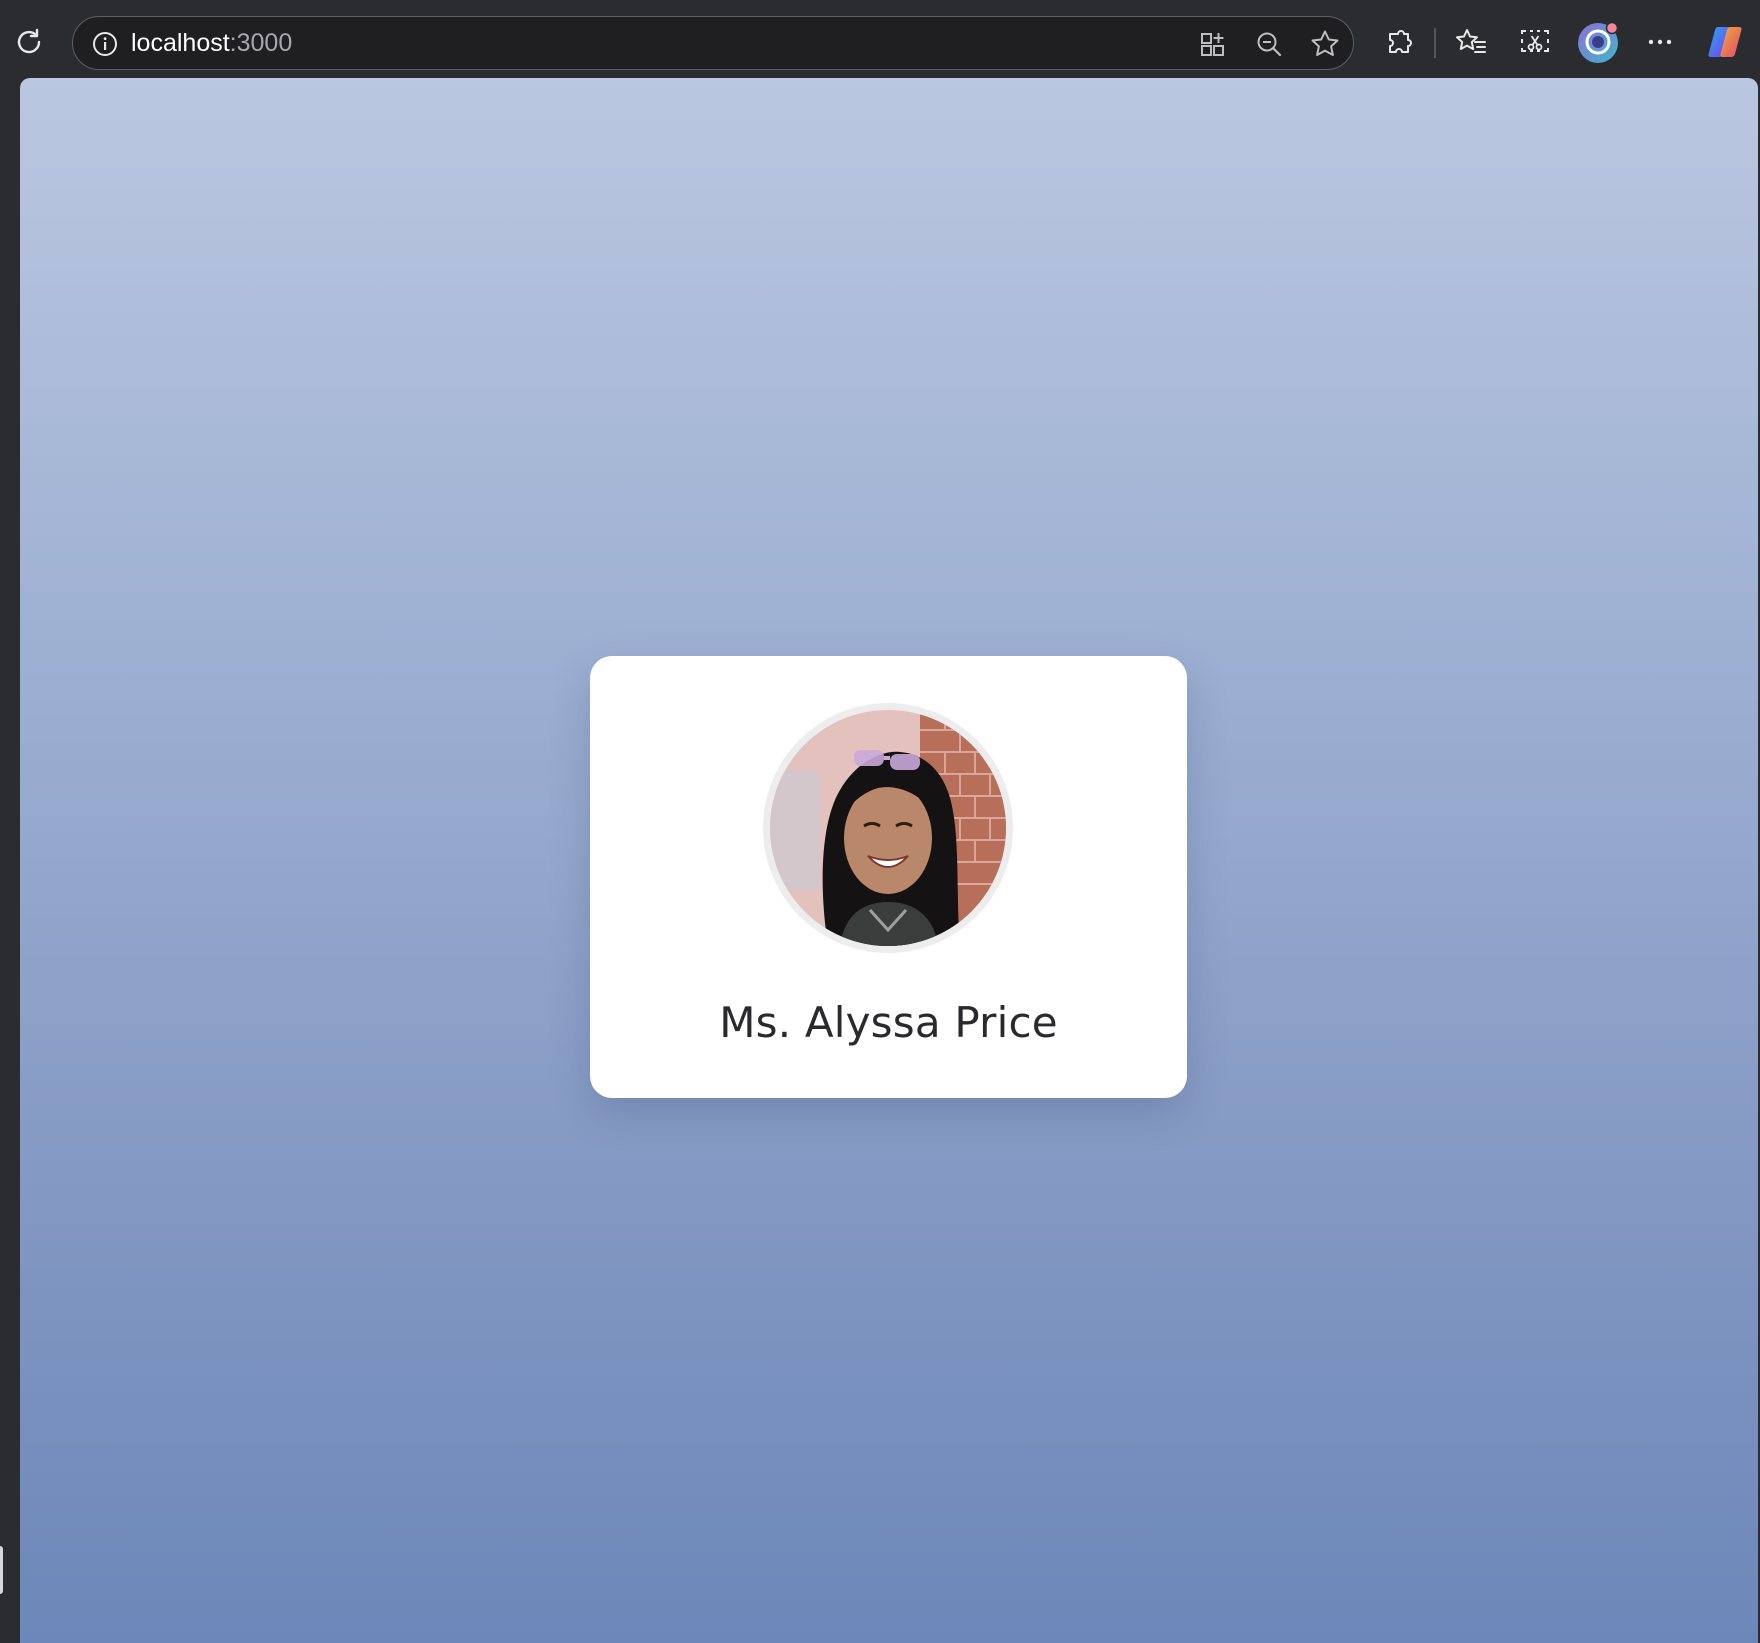  Describe the element at coordinates (180, 43) in the screenshot. I see `url-host: localhost` at that location.